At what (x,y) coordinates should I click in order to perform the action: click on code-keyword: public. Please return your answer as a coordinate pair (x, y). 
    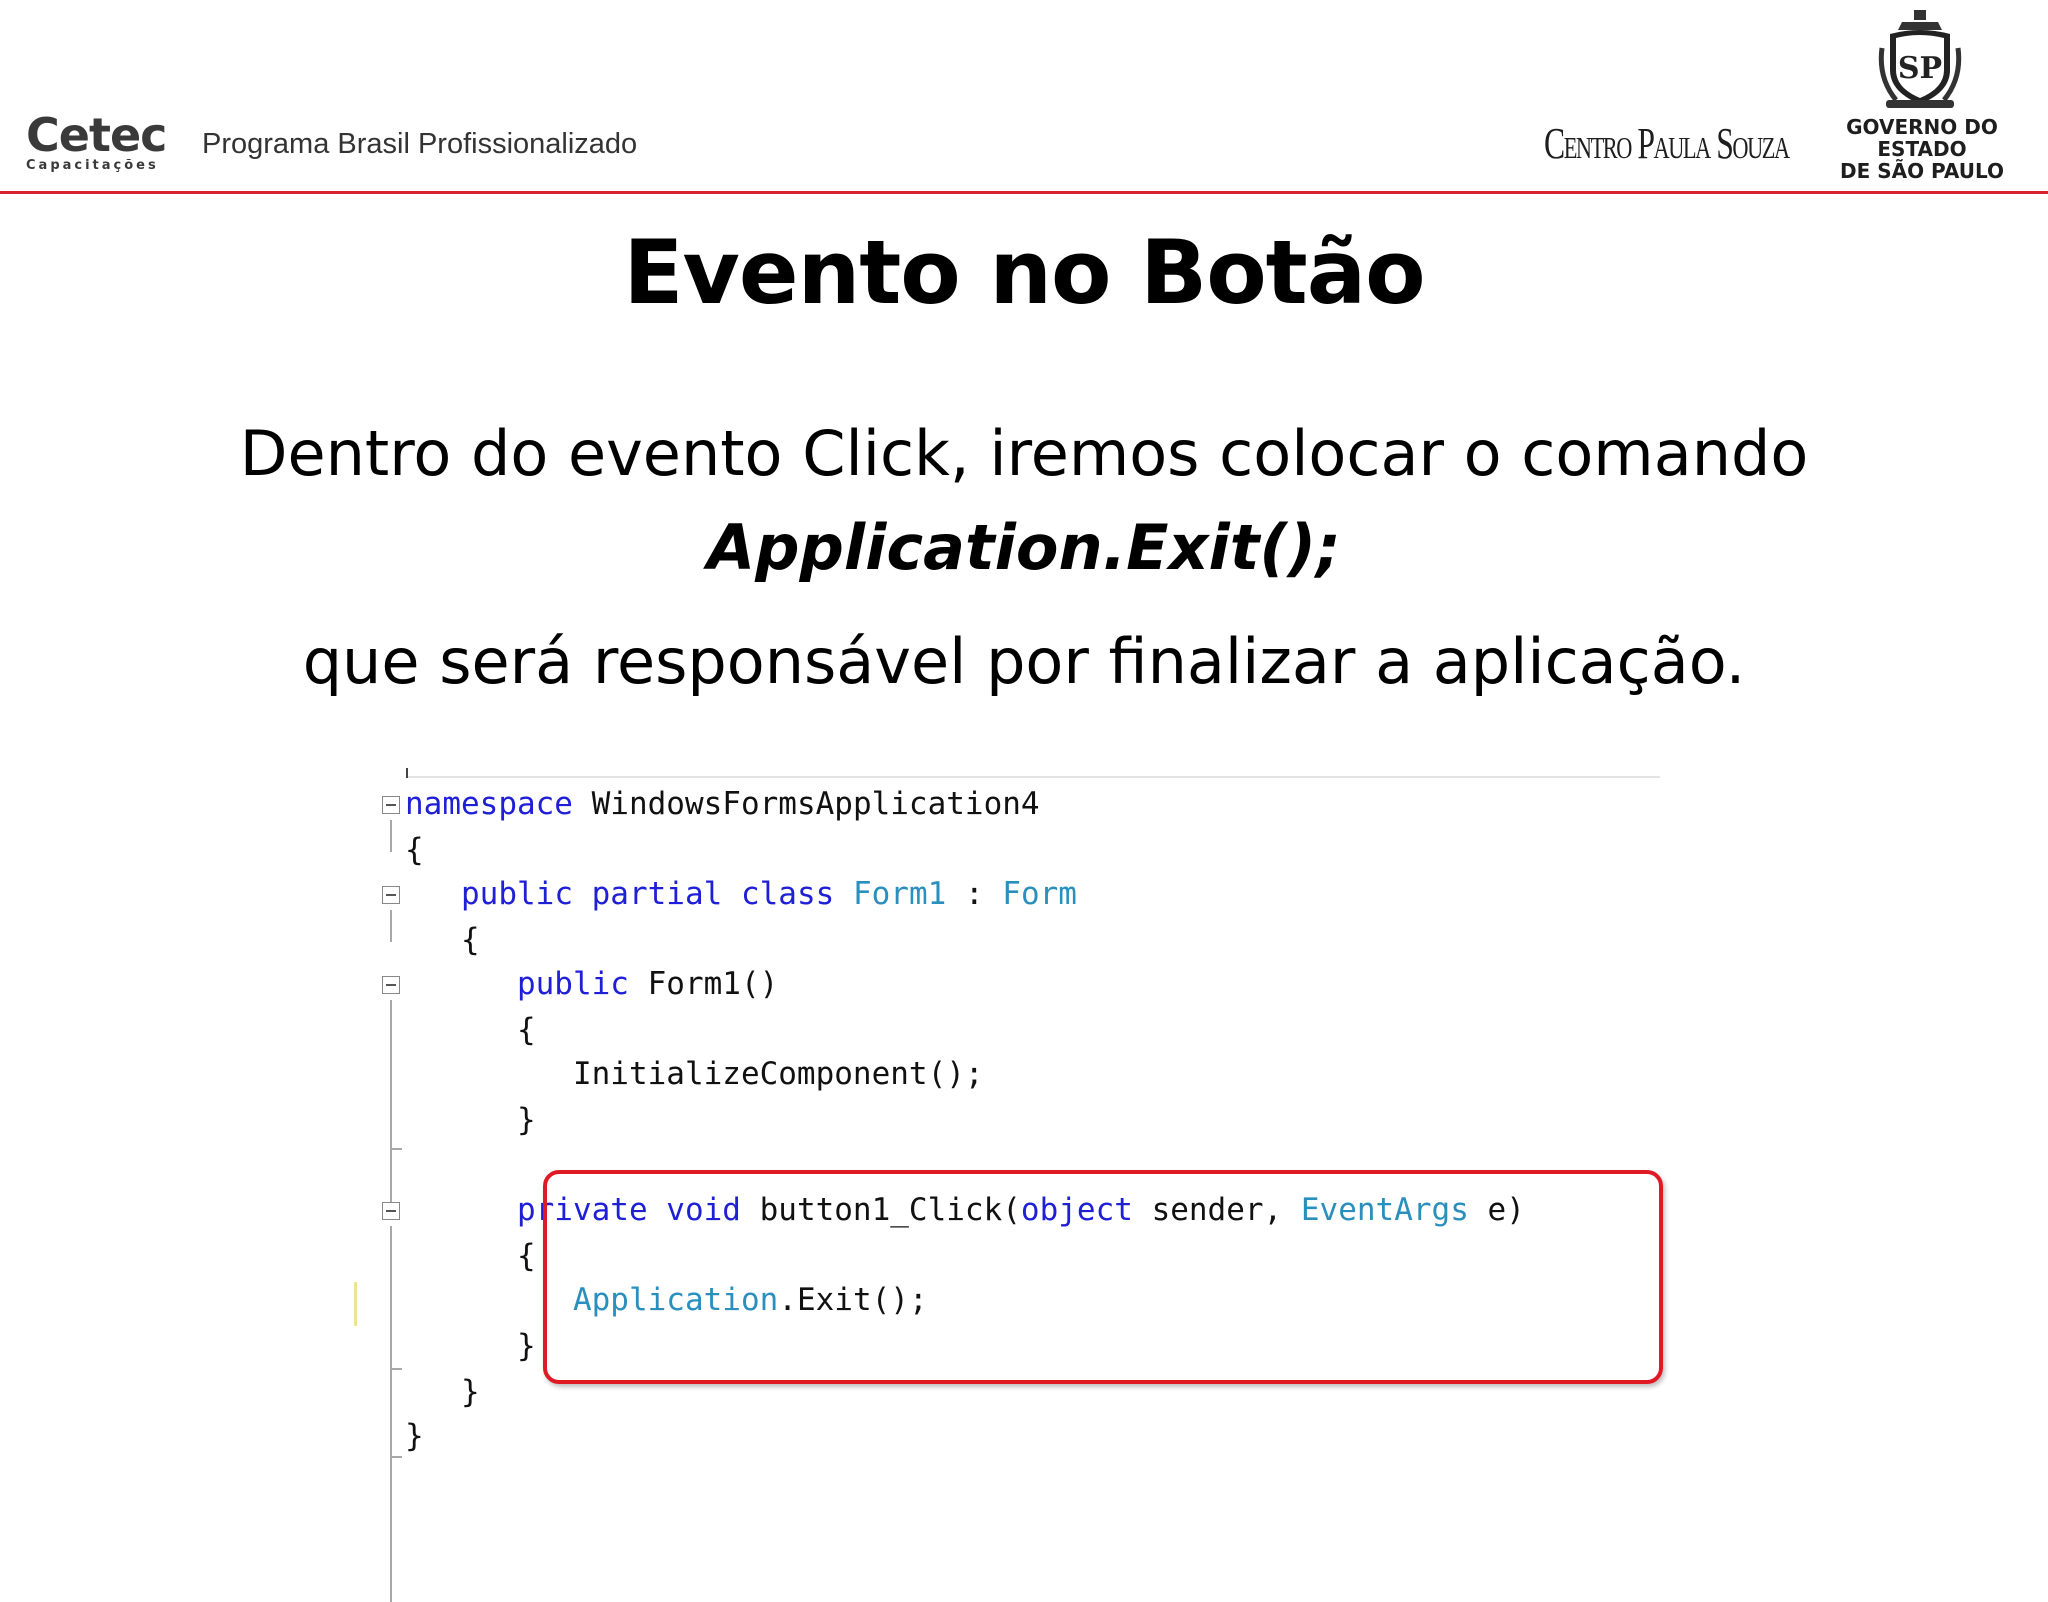
    Looking at the image, I should click on (572, 984).